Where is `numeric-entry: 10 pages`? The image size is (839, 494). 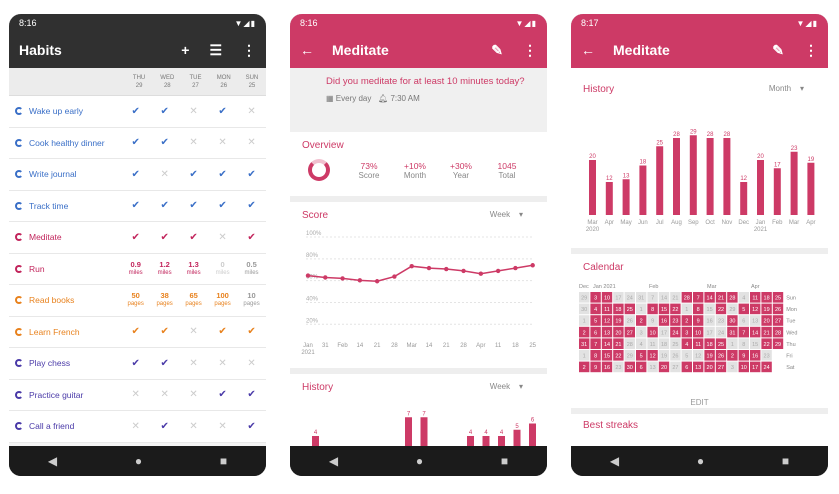 numeric-entry: 10 pages is located at coordinates (251, 300).